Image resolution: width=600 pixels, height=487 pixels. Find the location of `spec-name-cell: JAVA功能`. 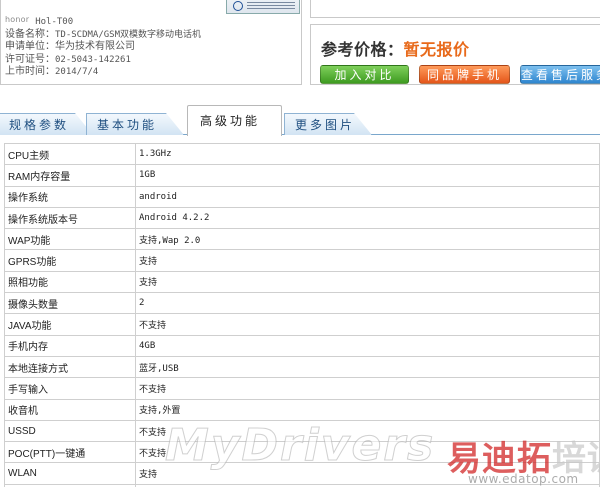

spec-name-cell: JAVA功能 is located at coordinates (70, 324).